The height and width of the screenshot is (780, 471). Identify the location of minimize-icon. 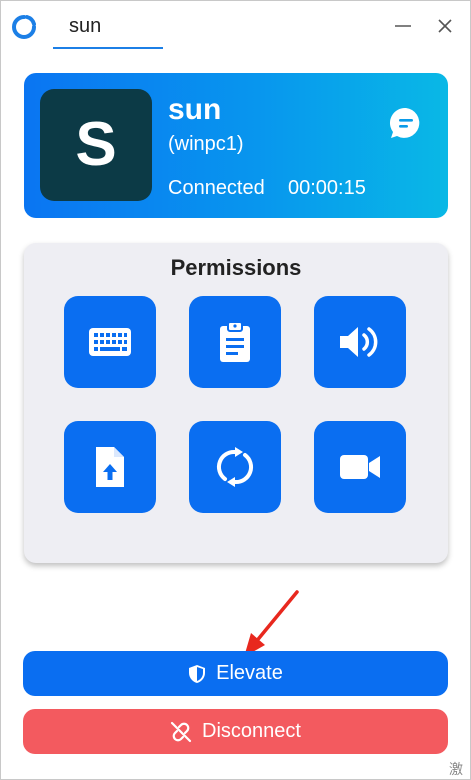
(403, 26).